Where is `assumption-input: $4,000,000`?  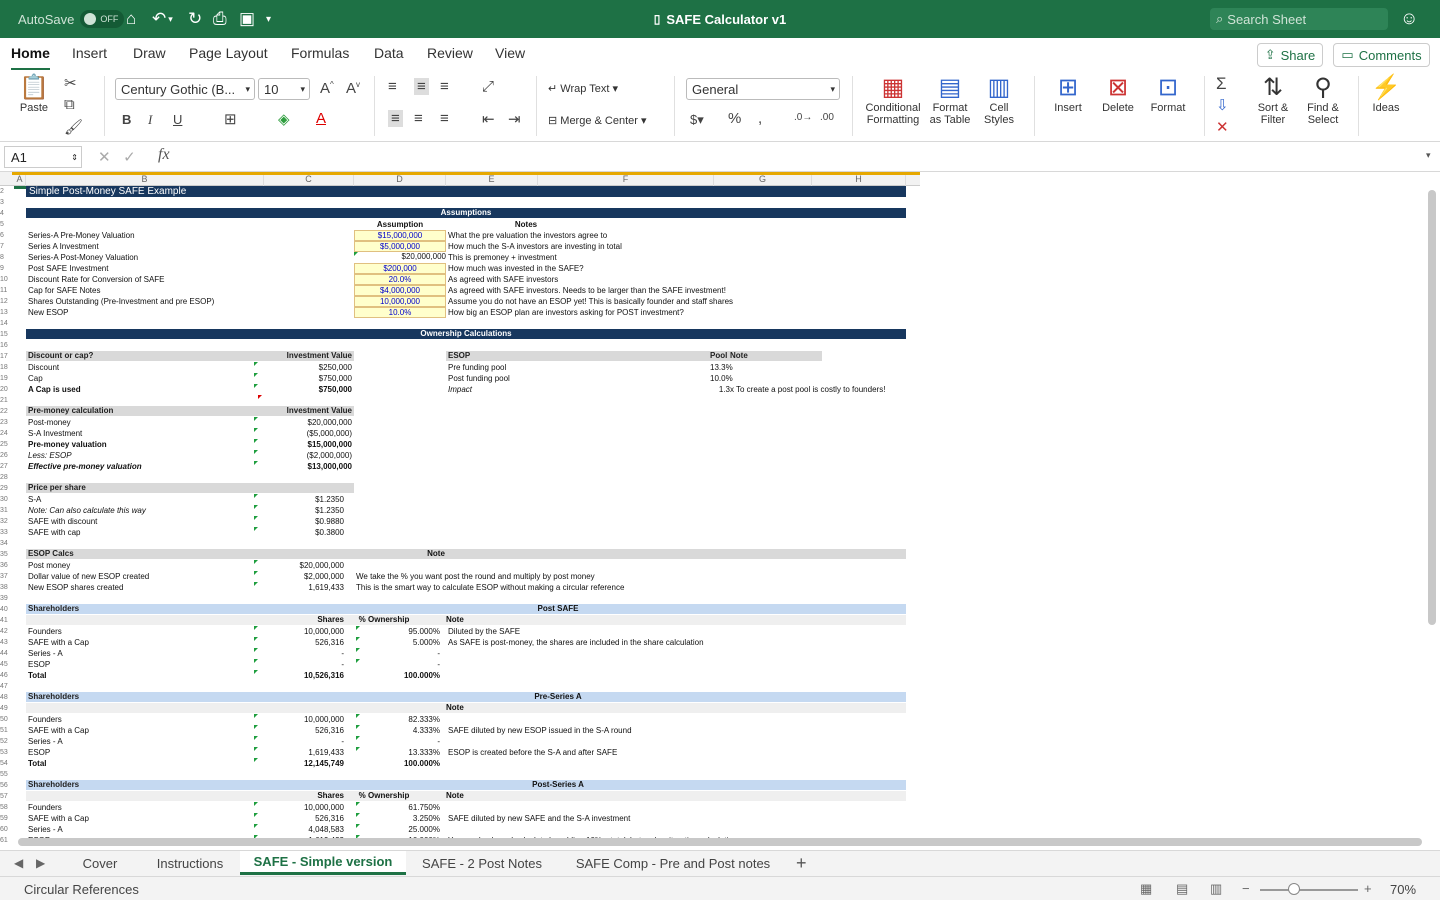 assumption-input: $4,000,000 is located at coordinates (400, 290).